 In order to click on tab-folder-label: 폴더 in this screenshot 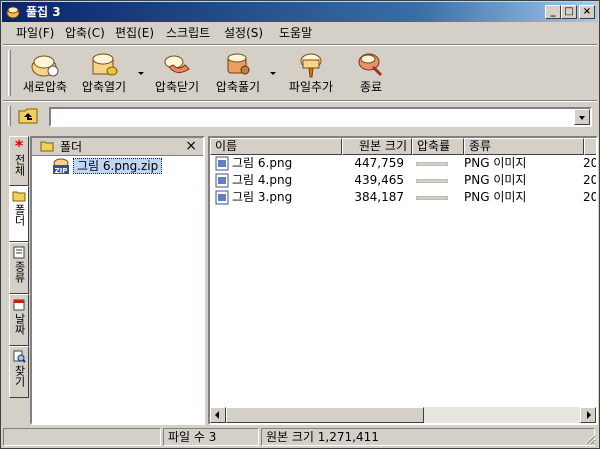, I will do `click(19, 215)`.